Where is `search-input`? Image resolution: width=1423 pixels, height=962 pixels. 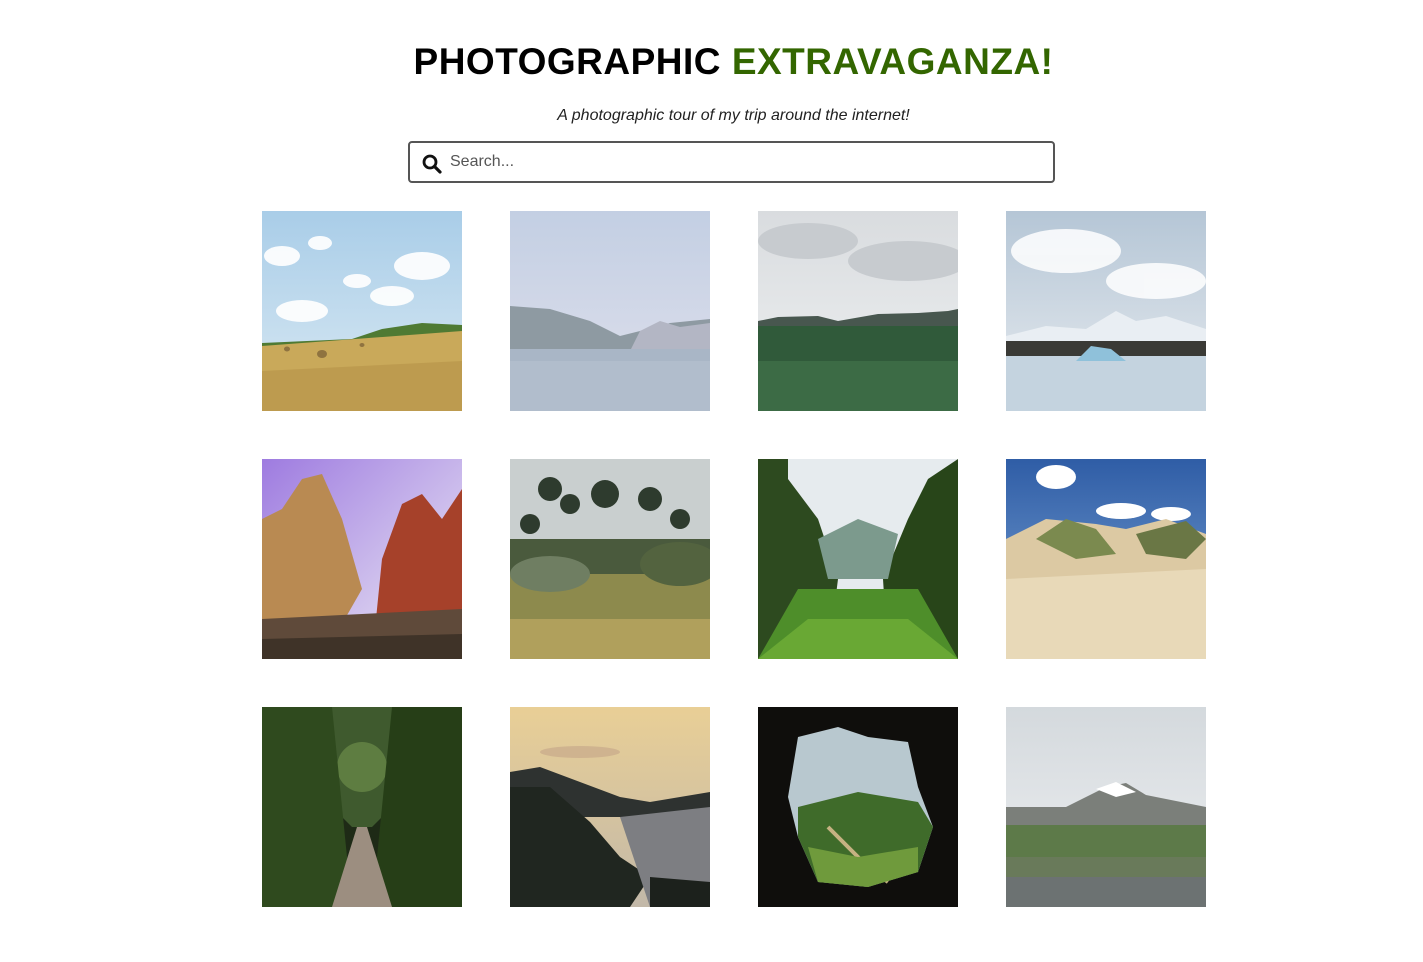
search-input is located at coordinates (745, 162).